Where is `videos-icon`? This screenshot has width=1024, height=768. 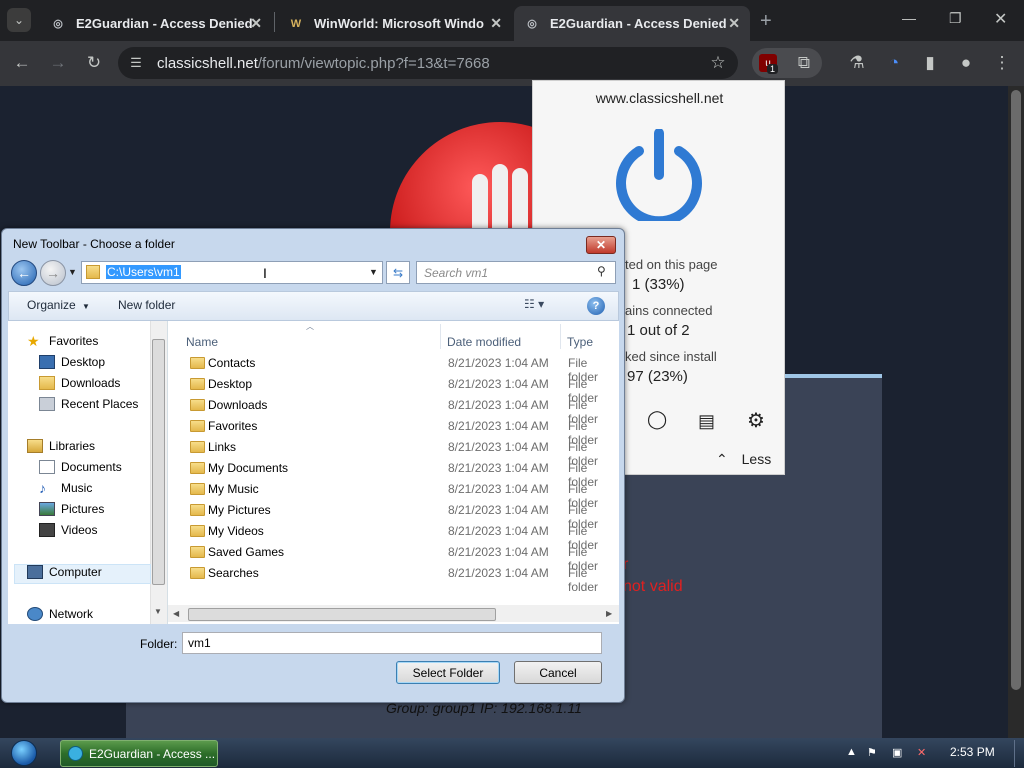
videos-icon is located at coordinates (47, 530).